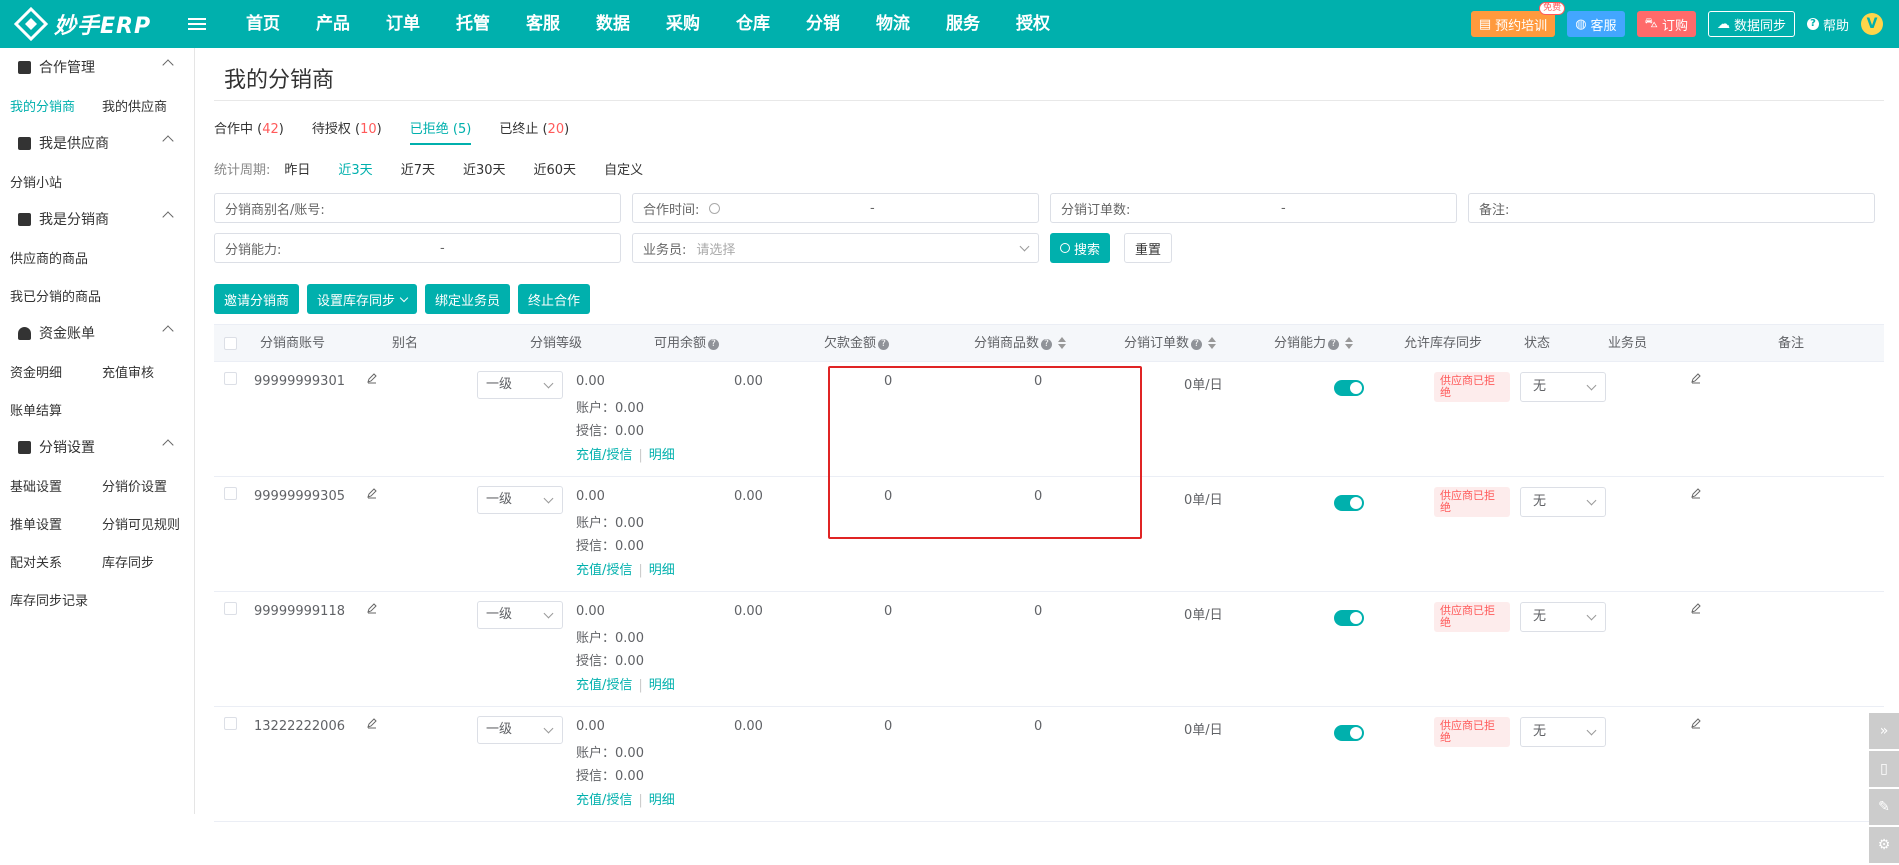 The image size is (1899, 865). I want to click on tab-0: 合作中 (42), so click(249, 131).